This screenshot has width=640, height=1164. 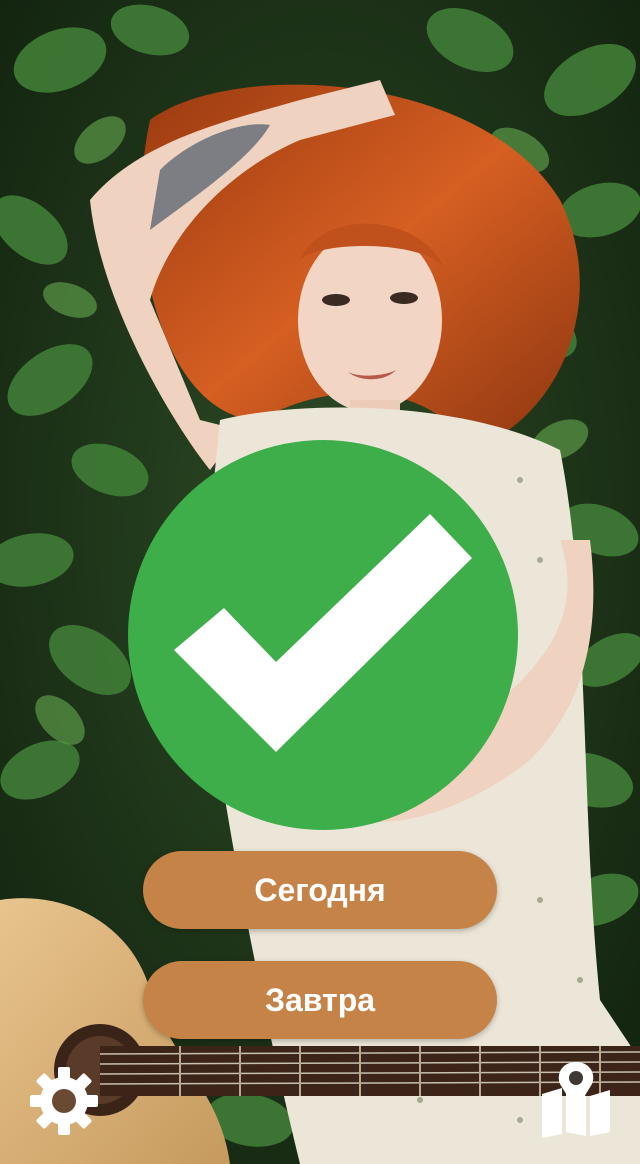 What do you see at coordinates (320, 890) in the screenshot?
I see `today-button: Сегодня` at bounding box center [320, 890].